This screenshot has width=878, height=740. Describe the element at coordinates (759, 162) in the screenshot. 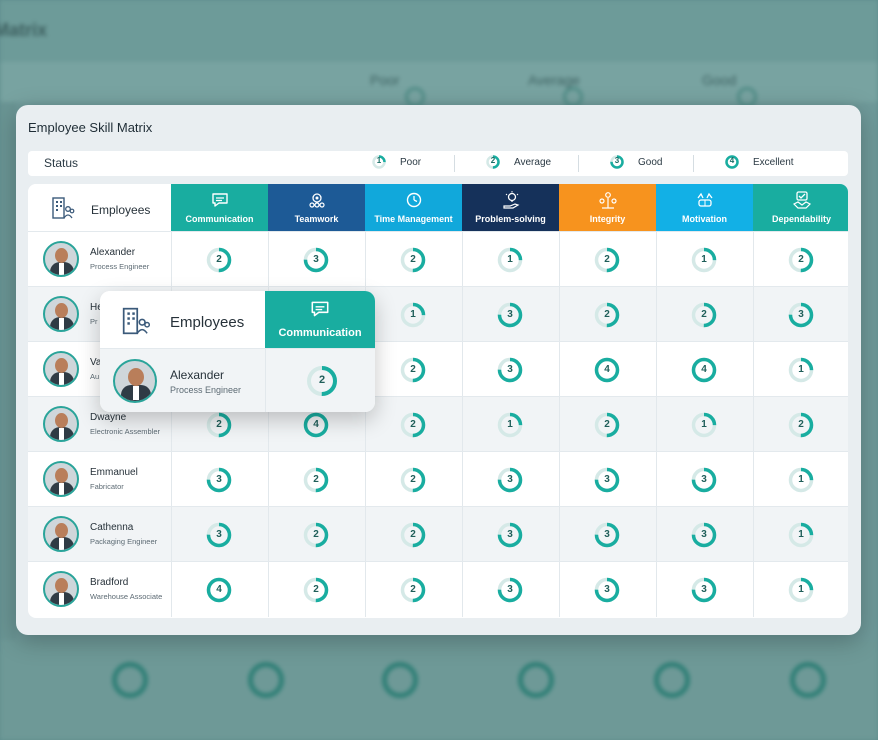

I see `legend-item-excellent: 4 Excellent` at that location.